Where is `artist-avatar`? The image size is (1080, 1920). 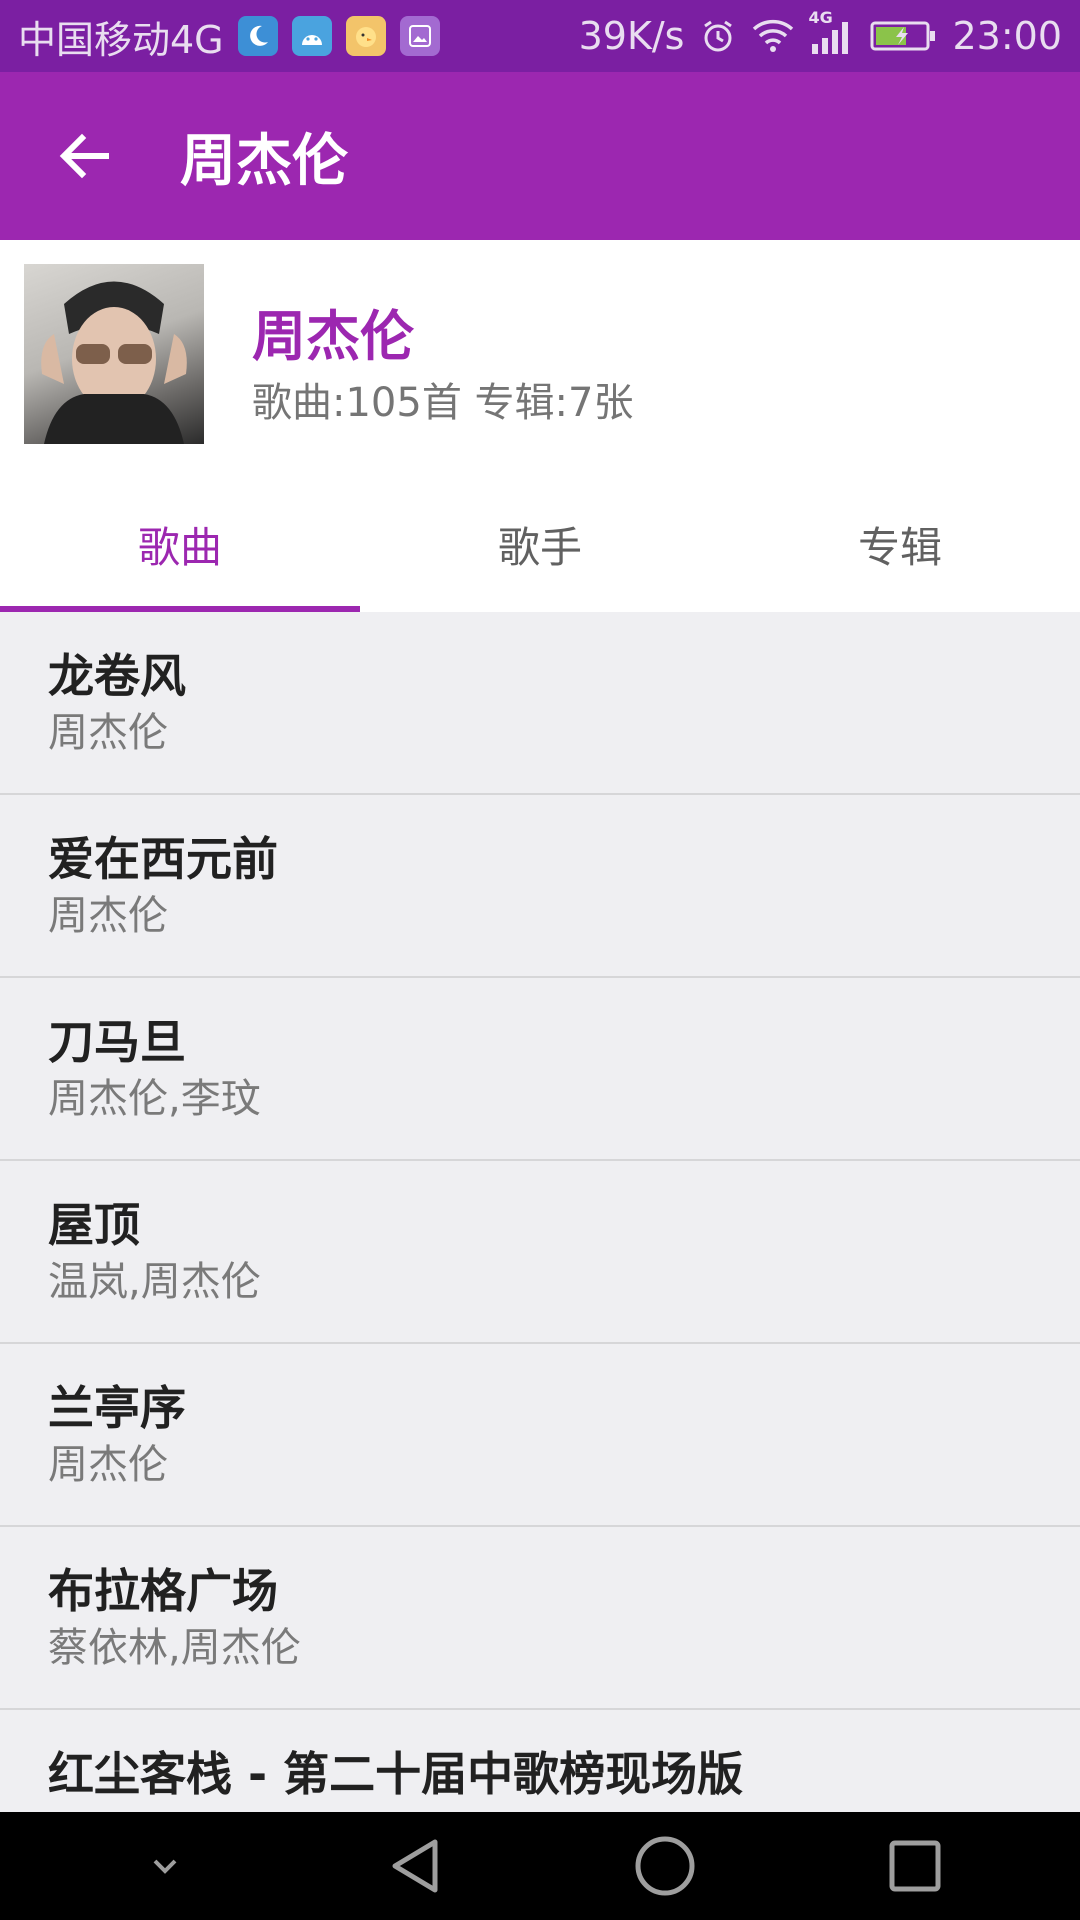 artist-avatar is located at coordinates (114, 354).